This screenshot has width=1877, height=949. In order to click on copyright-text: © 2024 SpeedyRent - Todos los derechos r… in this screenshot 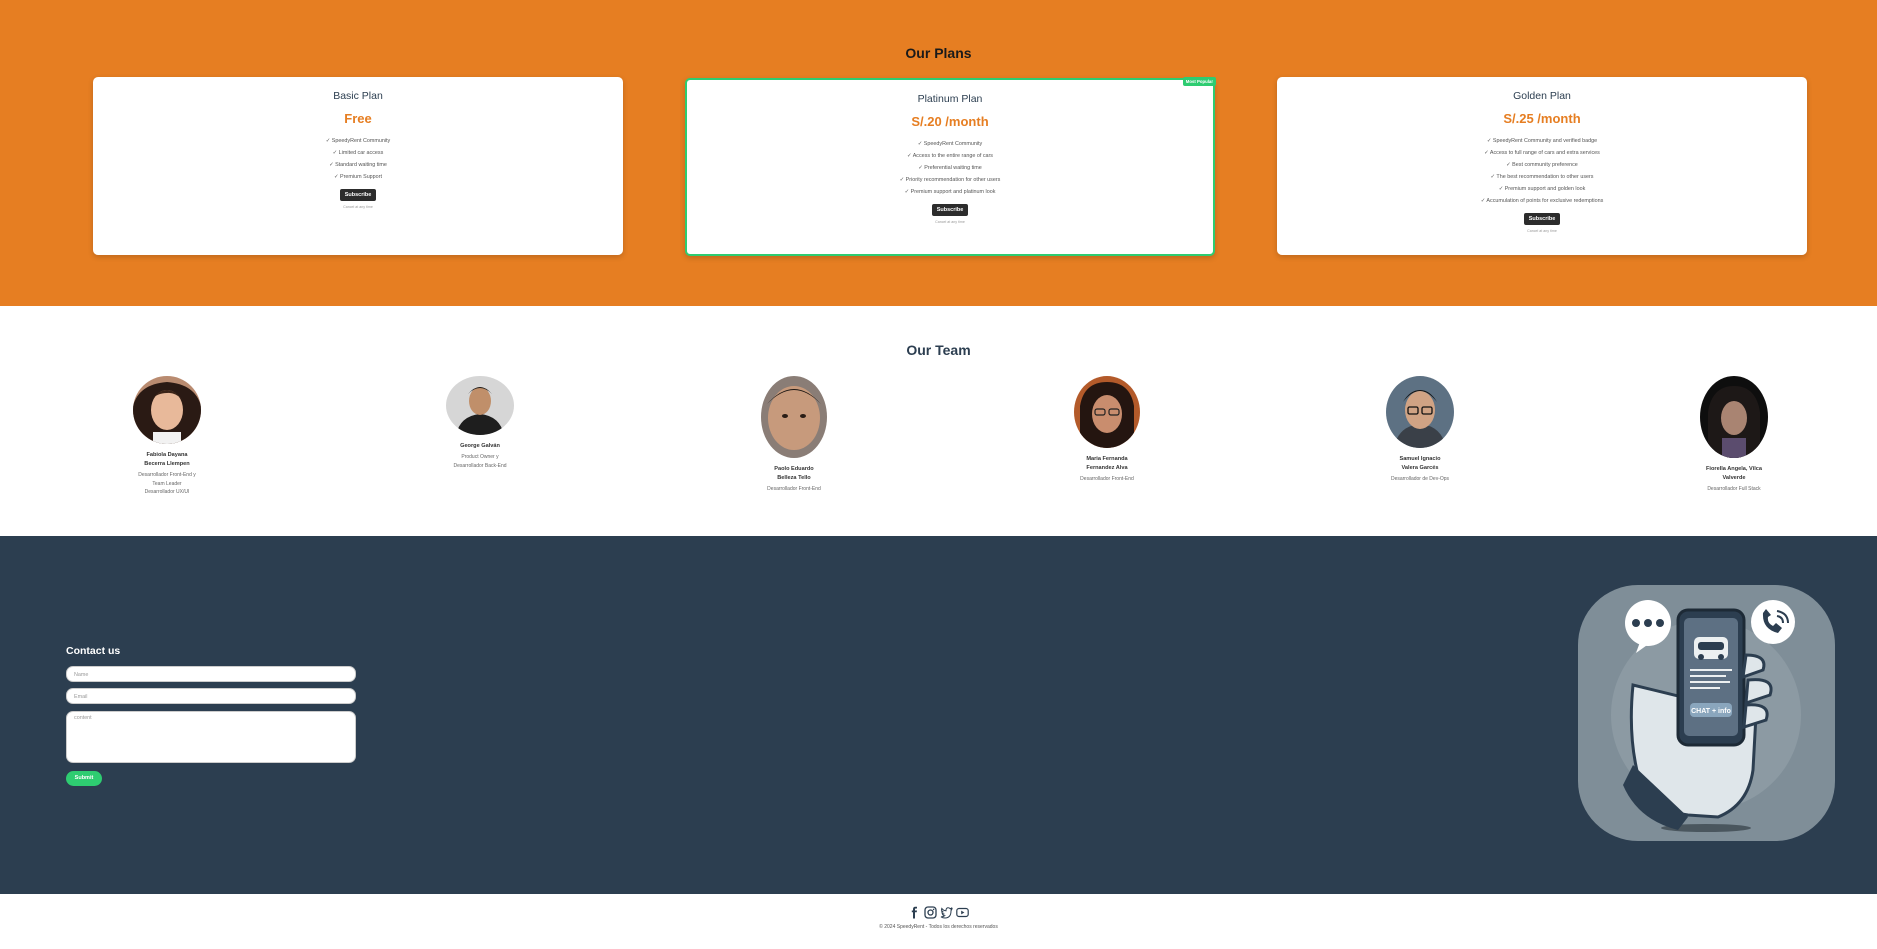, I will do `click(938, 927)`.